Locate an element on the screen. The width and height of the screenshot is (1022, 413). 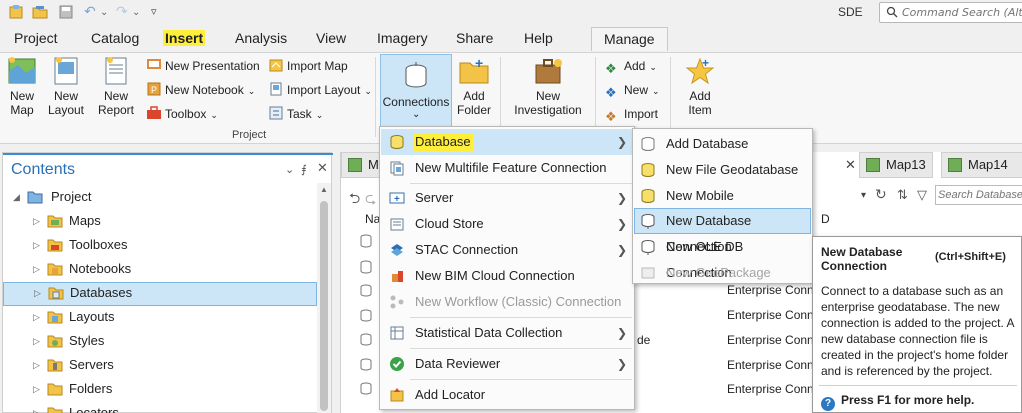
tree-item-maps: ▷ Maps is located at coordinates (160, 222).